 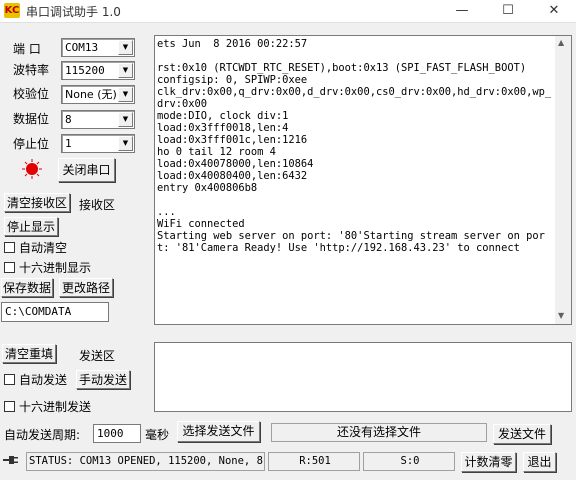 I want to click on window-title: 串口调试助手 1.0, so click(x=73, y=12).